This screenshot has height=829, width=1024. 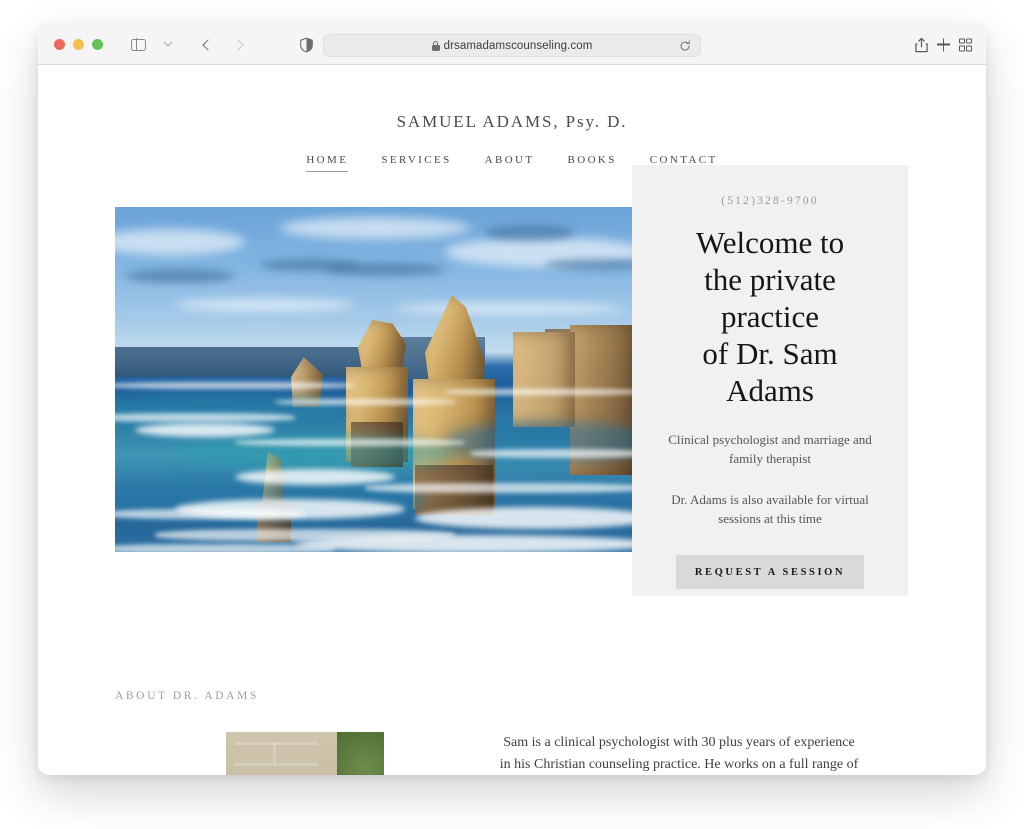 What do you see at coordinates (965, 44) in the screenshot?
I see `tab-grid-icon` at bounding box center [965, 44].